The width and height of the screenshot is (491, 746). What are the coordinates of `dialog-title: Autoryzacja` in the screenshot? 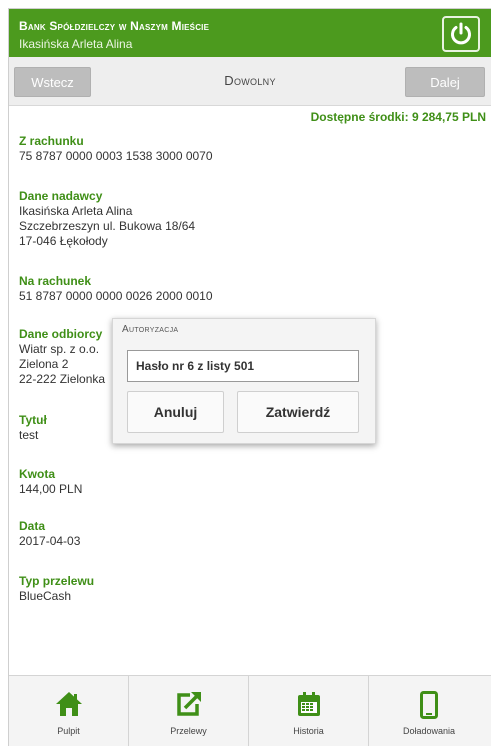 It's located at (150, 329).